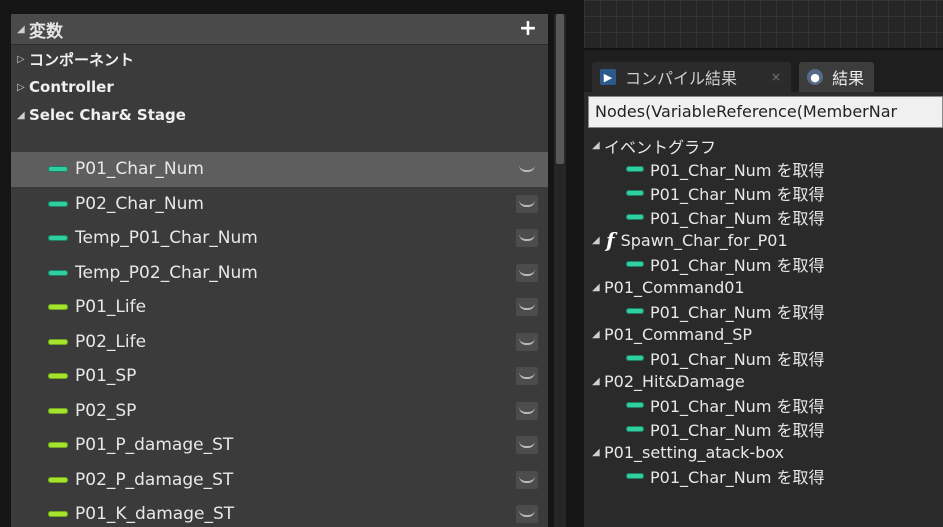 This screenshot has height=527, width=943. What do you see at coordinates (21, 59) in the screenshot?
I see `expand-triangle-icon: ▷` at bounding box center [21, 59].